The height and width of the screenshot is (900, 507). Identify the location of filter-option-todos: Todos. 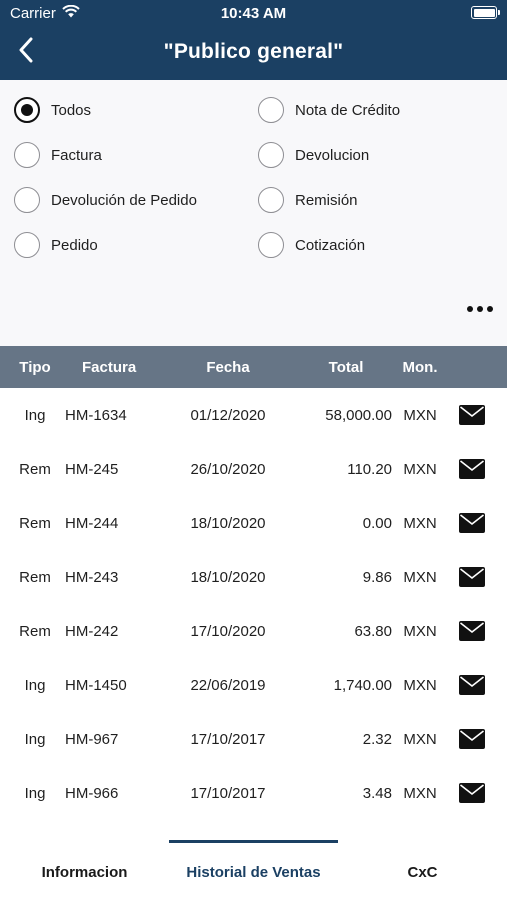
(52, 110).